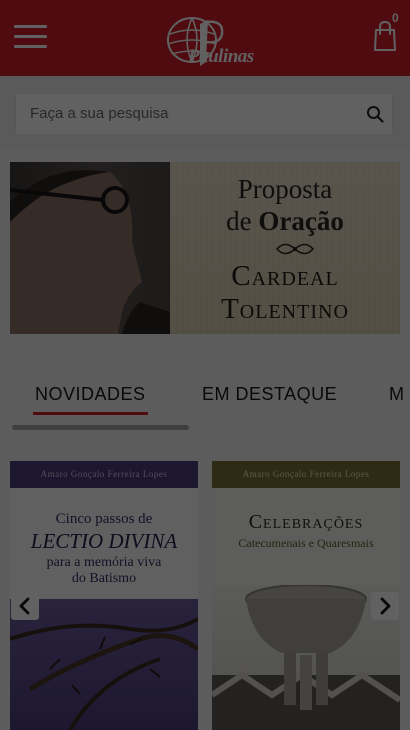  What do you see at coordinates (397, 394) in the screenshot?
I see `tab-next-partial: M` at bounding box center [397, 394].